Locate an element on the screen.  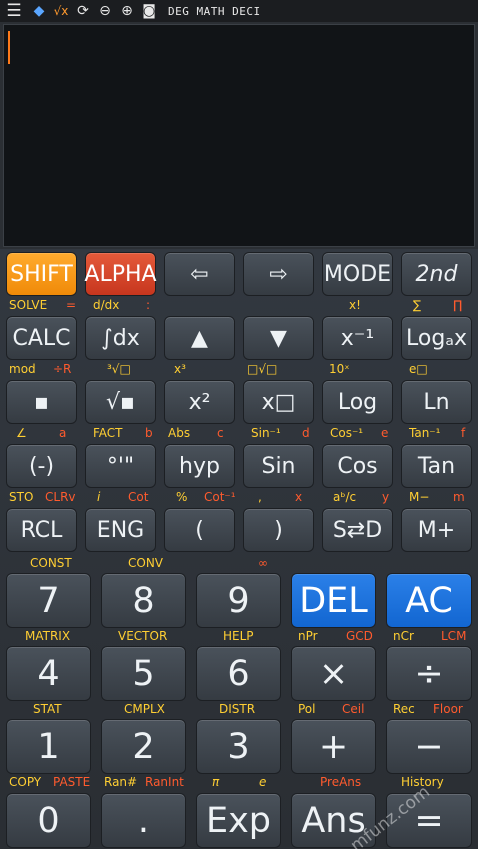
add-button: + is located at coordinates (333, 746).